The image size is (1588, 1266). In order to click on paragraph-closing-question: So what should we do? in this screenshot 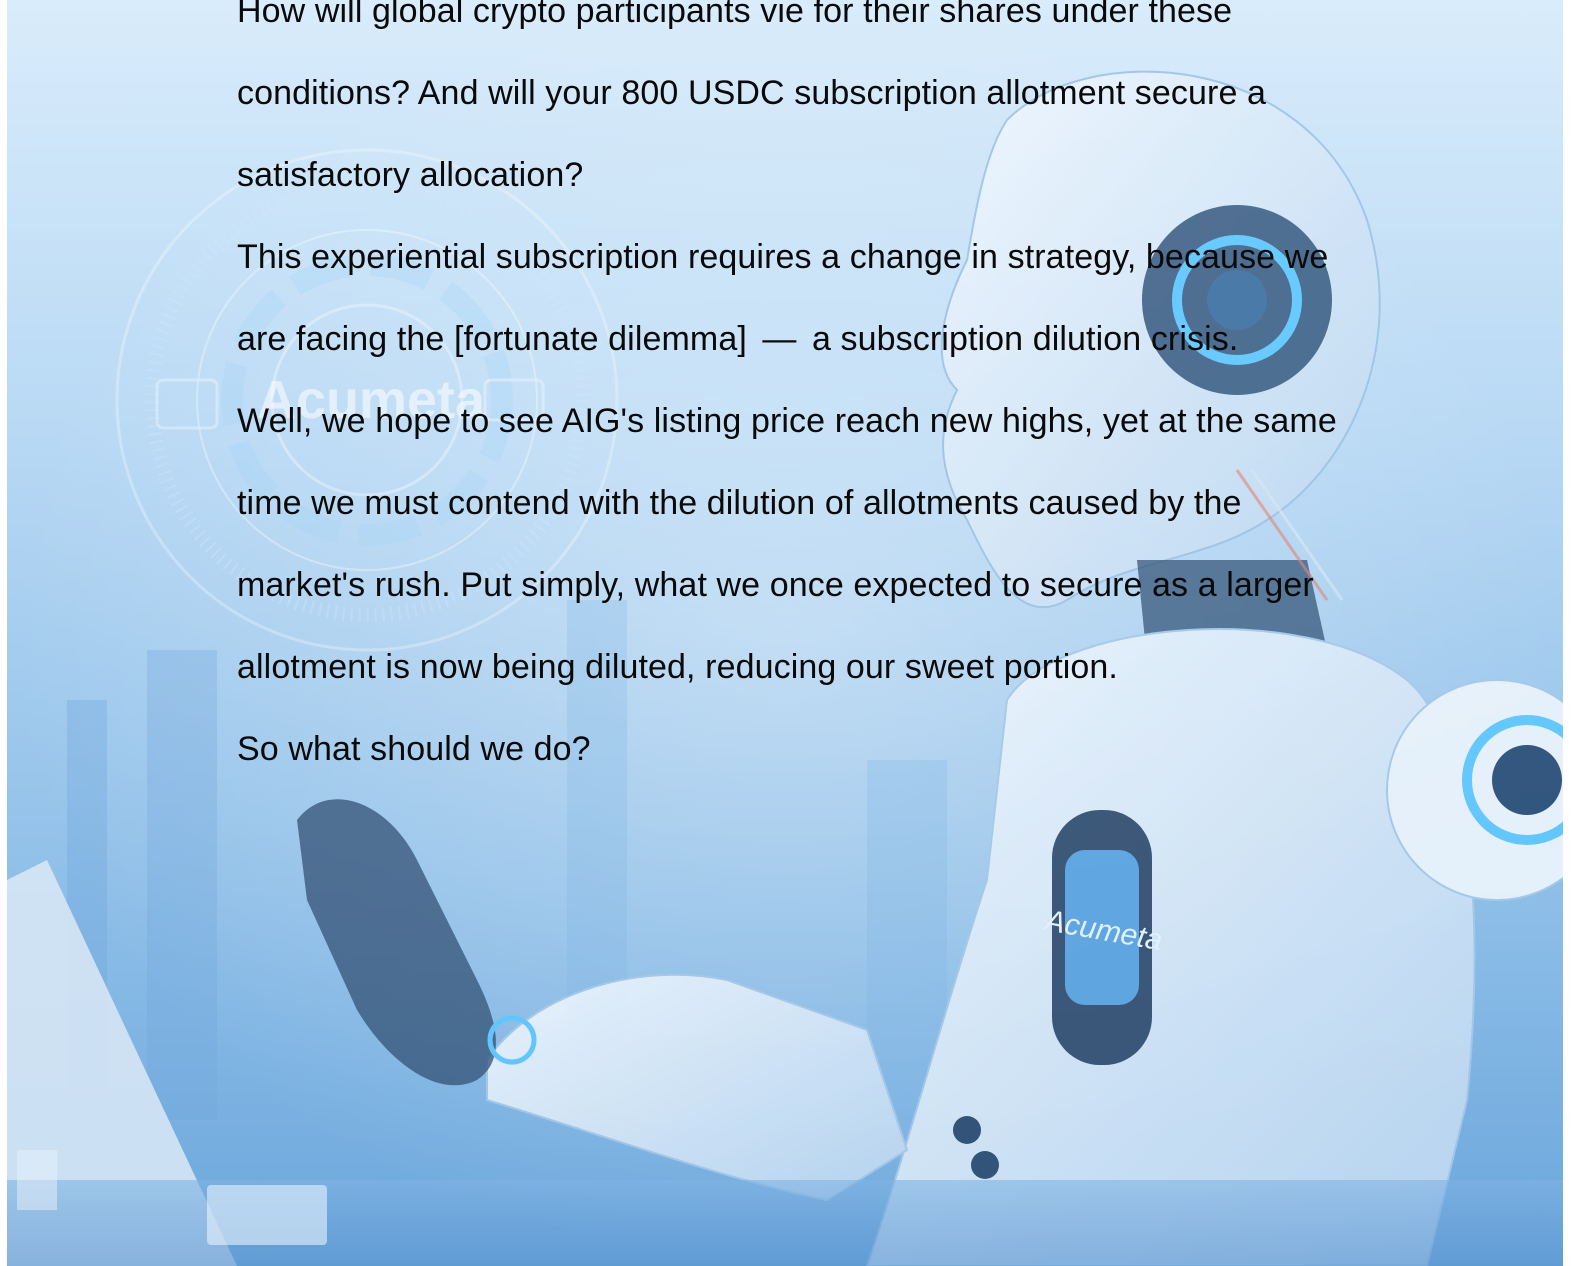, I will do `click(414, 749)`.